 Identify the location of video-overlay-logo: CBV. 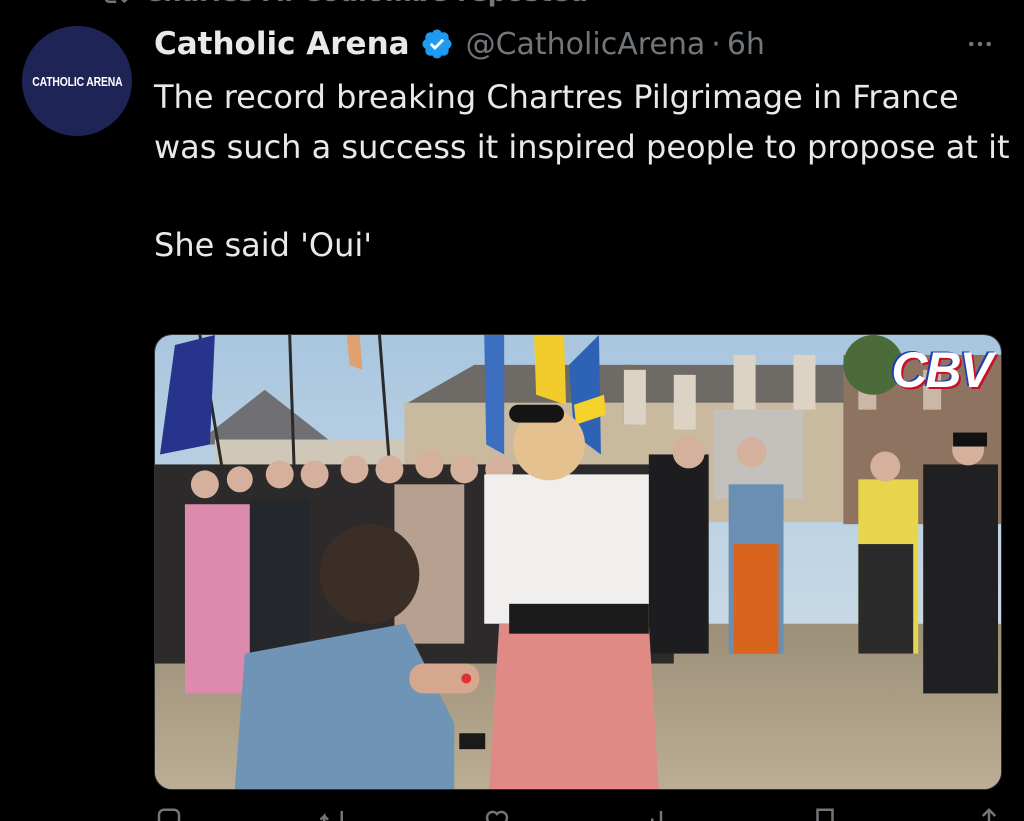
(942, 370).